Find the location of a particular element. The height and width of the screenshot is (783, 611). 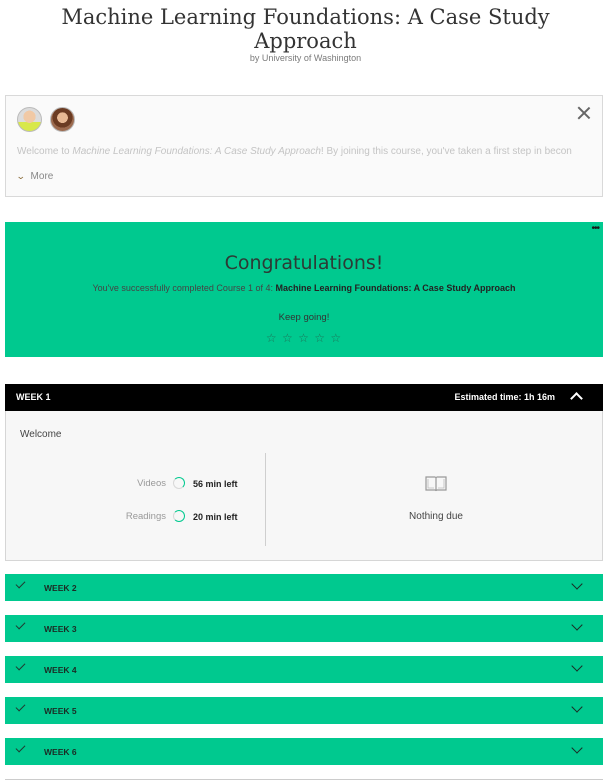

week-3-row: WEEK 3 is located at coordinates (304, 628).